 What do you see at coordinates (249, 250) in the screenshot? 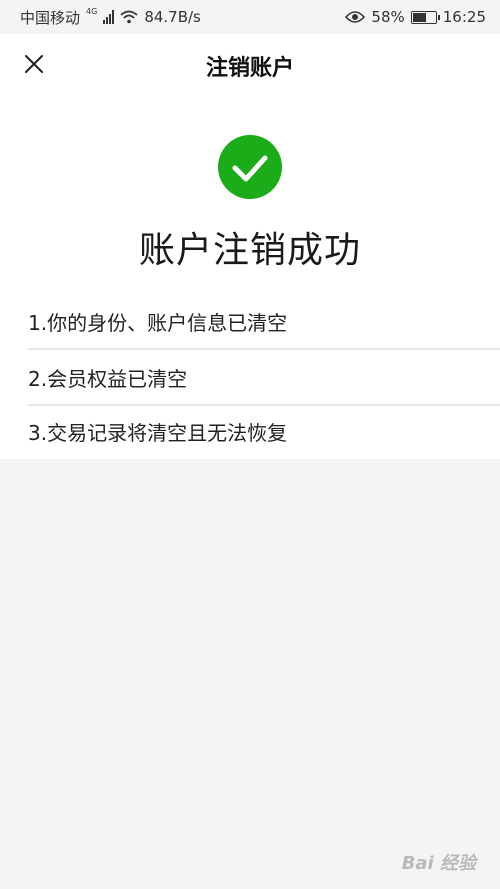
I see `success-title: 账户注销成功` at bounding box center [249, 250].